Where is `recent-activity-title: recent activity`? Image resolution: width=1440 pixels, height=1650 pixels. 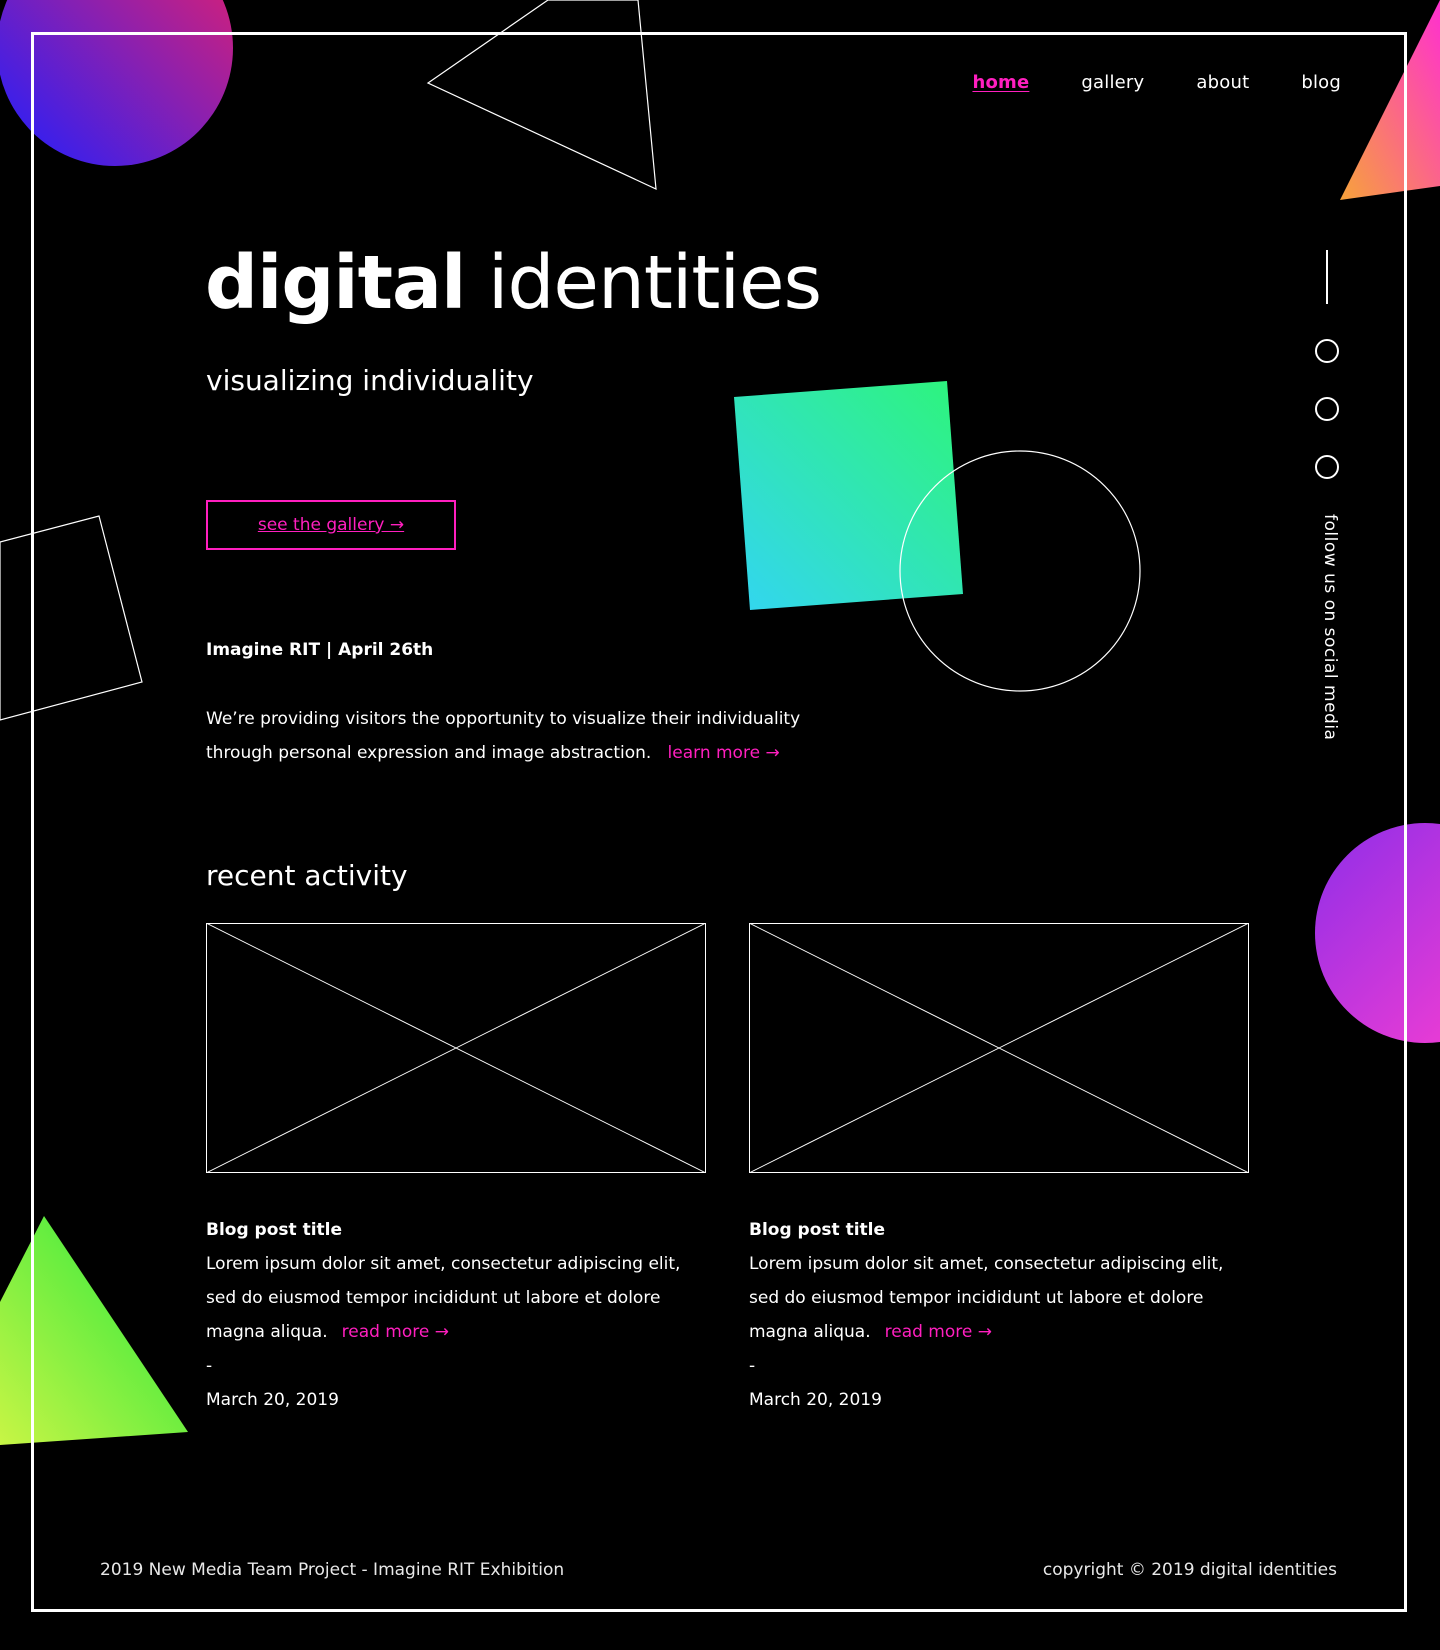
recent-activity-title: recent activity is located at coordinates (307, 875).